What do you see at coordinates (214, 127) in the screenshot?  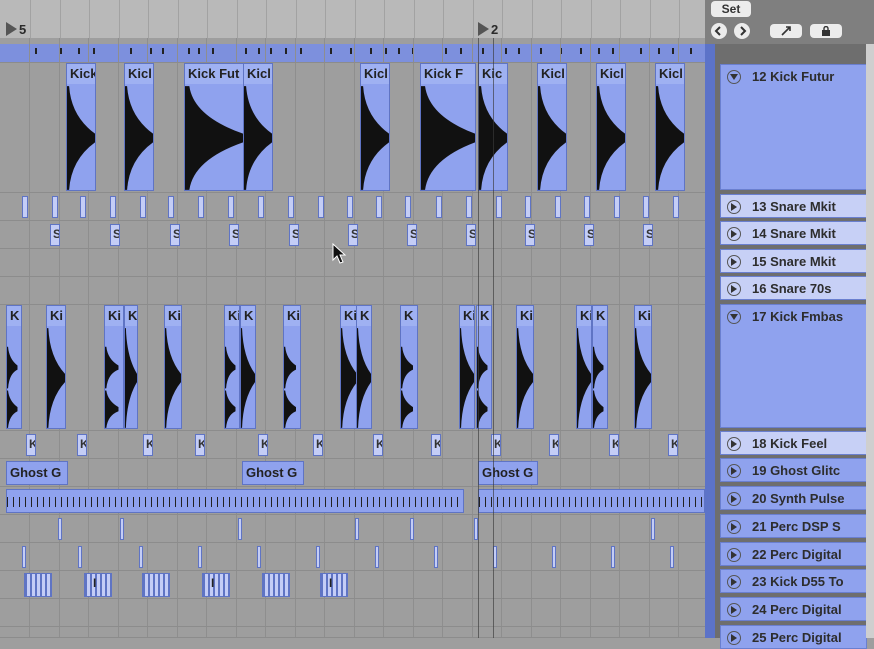 I see `audio-clip: Kick Fut` at bounding box center [214, 127].